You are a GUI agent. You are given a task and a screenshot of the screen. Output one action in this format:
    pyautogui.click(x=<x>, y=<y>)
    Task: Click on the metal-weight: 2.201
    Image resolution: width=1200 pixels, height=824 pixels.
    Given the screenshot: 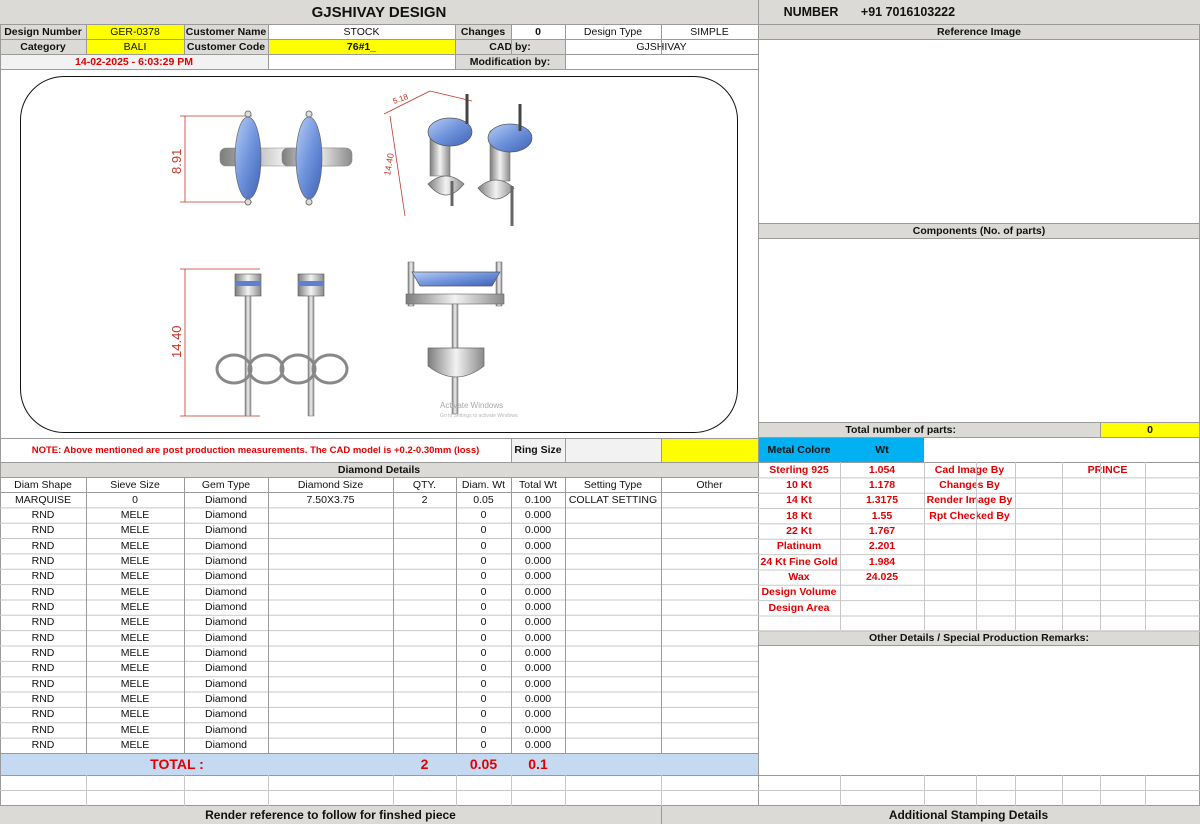 What is the action you would take?
    pyautogui.click(x=882, y=546)
    